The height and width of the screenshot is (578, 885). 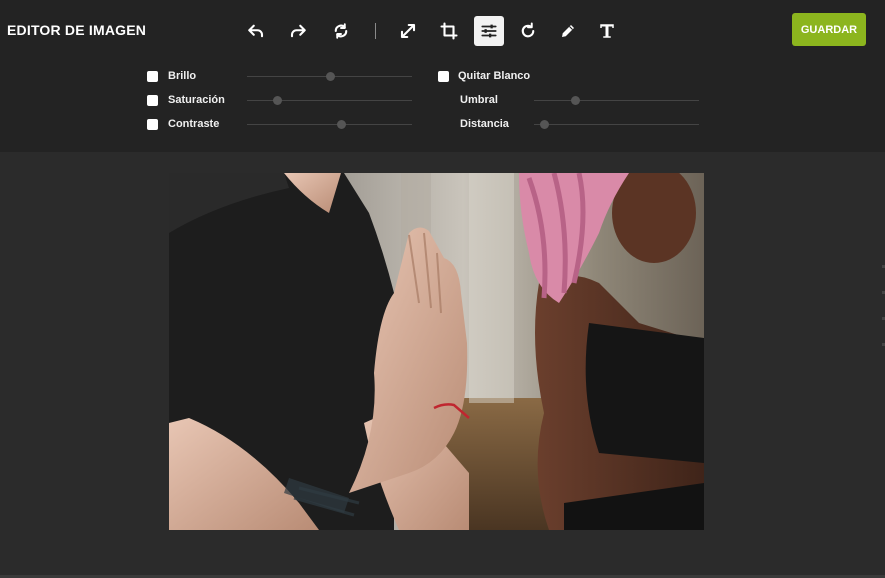 What do you see at coordinates (152, 76) in the screenshot?
I see `brillo-checkbox` at bounding box center [152, 76].